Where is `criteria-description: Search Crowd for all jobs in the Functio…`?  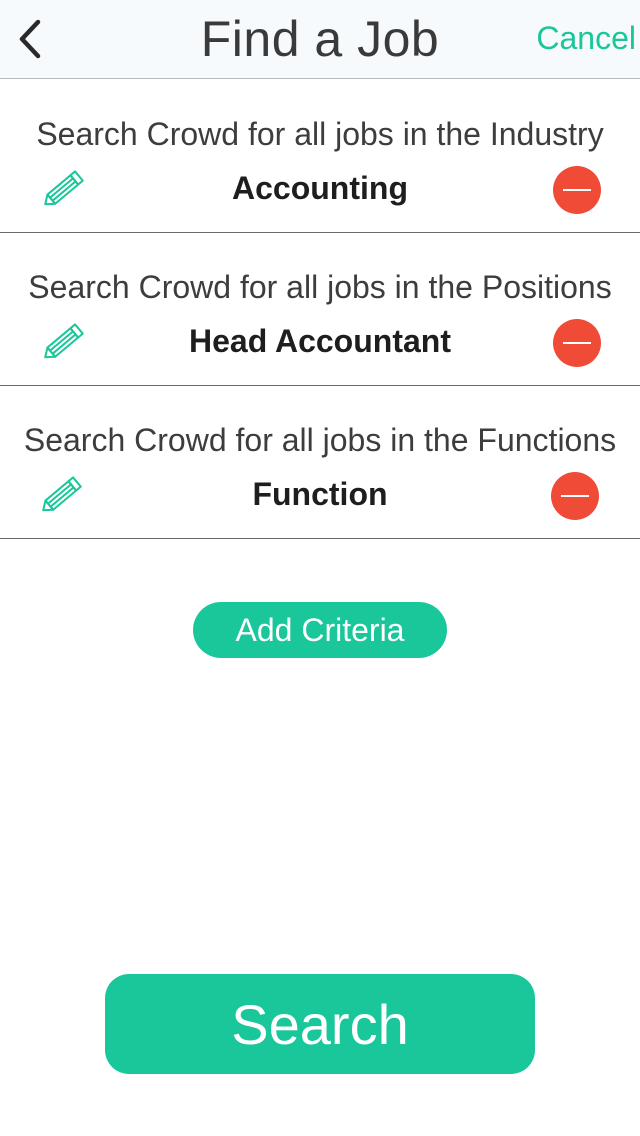
criteria-description: Search Crowd for all jobs in the Functio… is located at coordinates (320, 440).